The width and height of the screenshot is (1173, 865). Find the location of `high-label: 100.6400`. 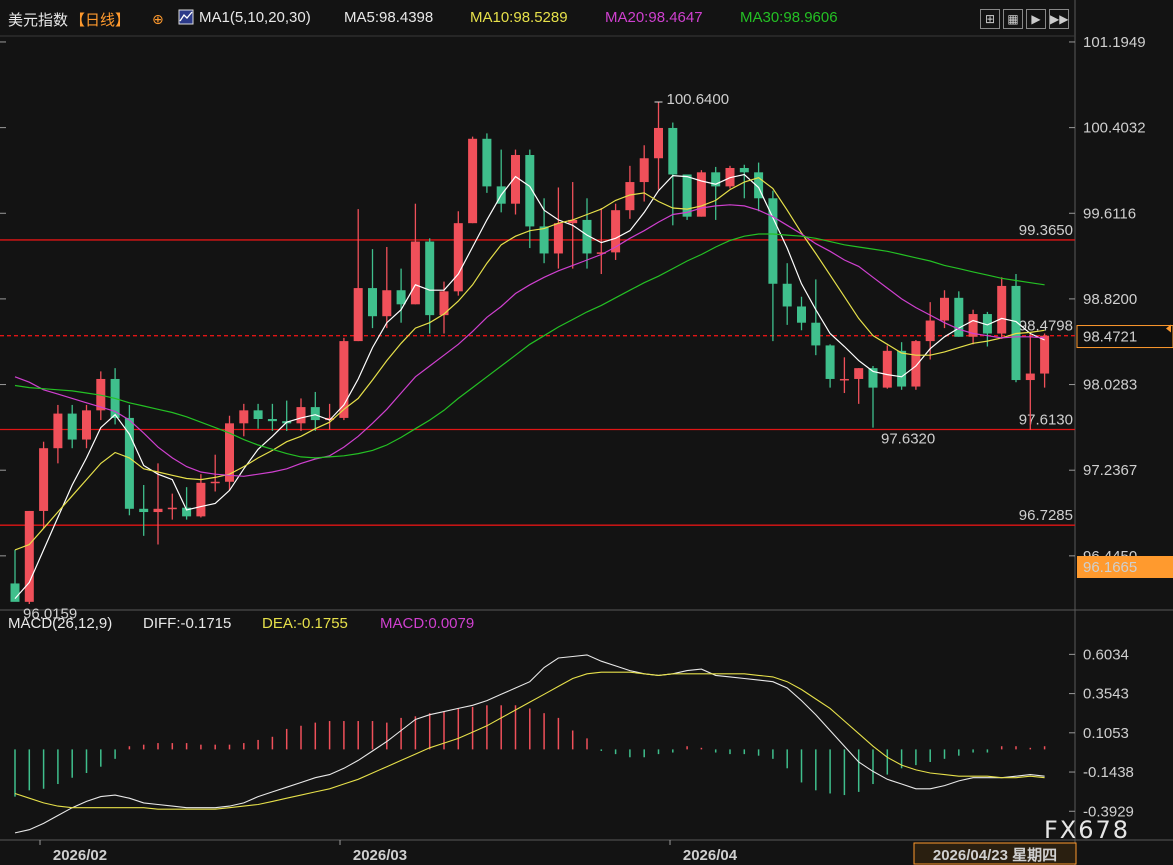

high-label: 100.6400 is located at coordinates (698, 99).